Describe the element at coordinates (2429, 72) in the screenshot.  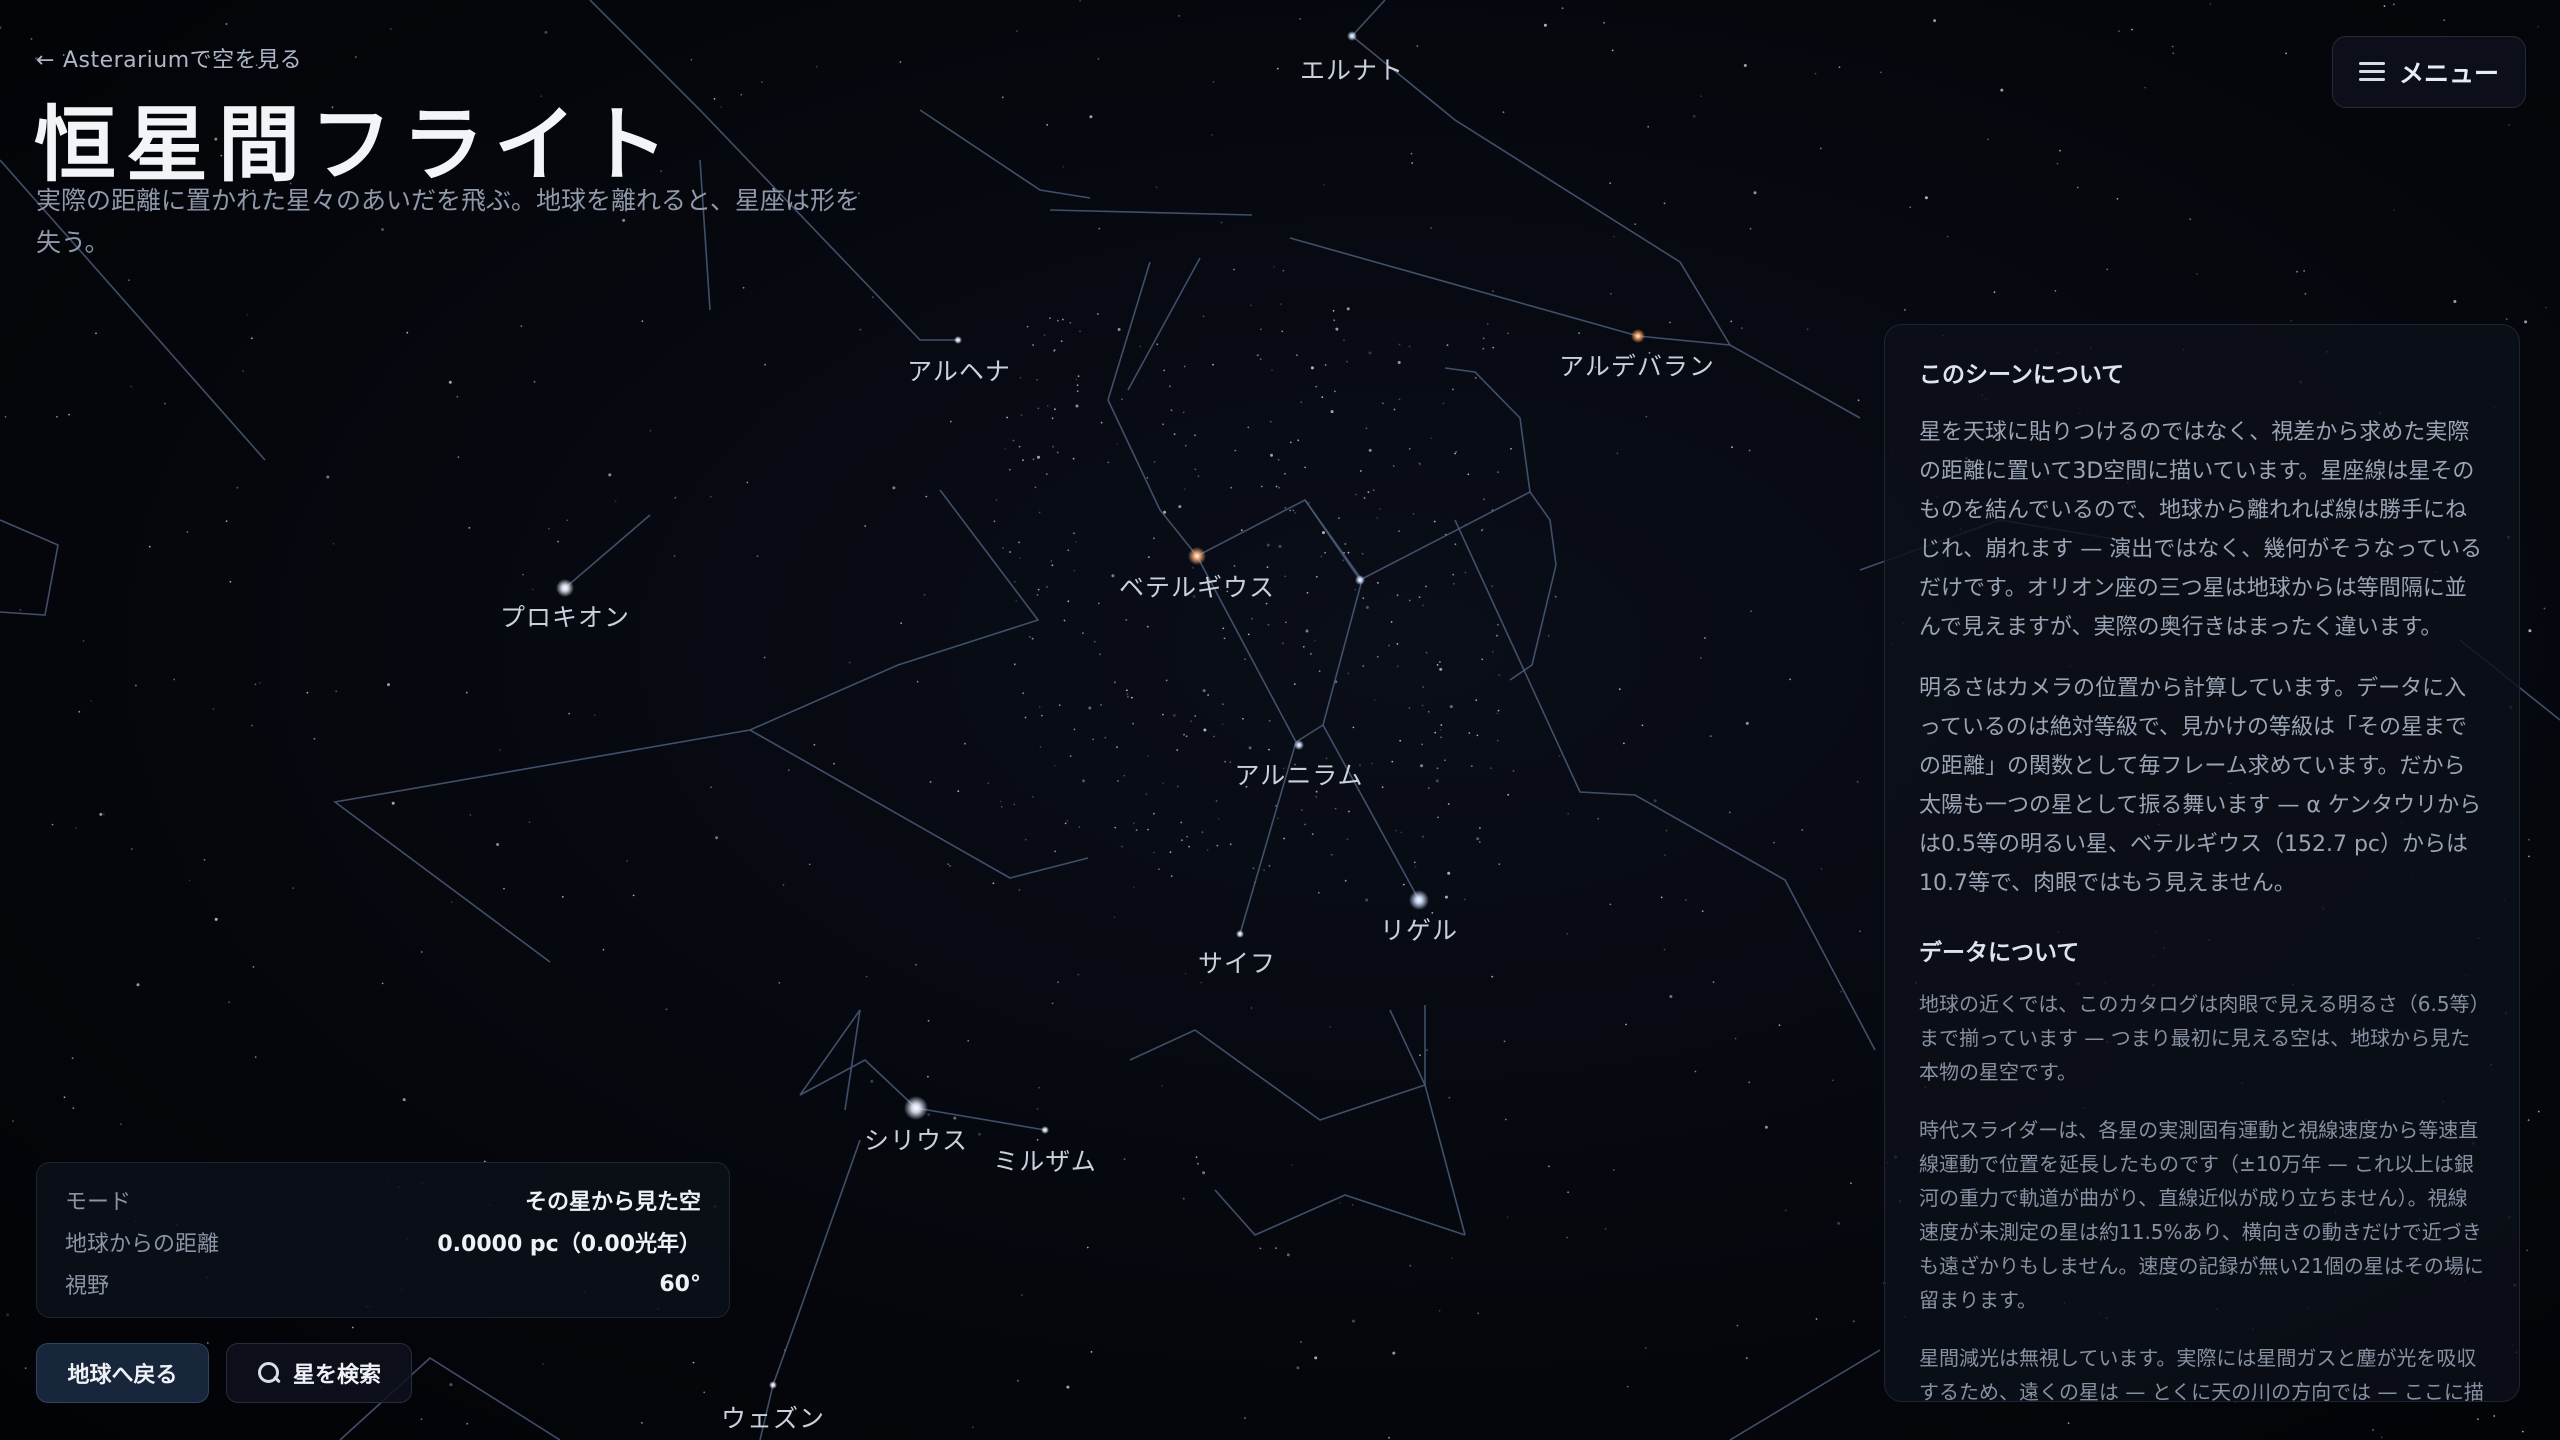
I see `menu-button: メニュー` at that location.